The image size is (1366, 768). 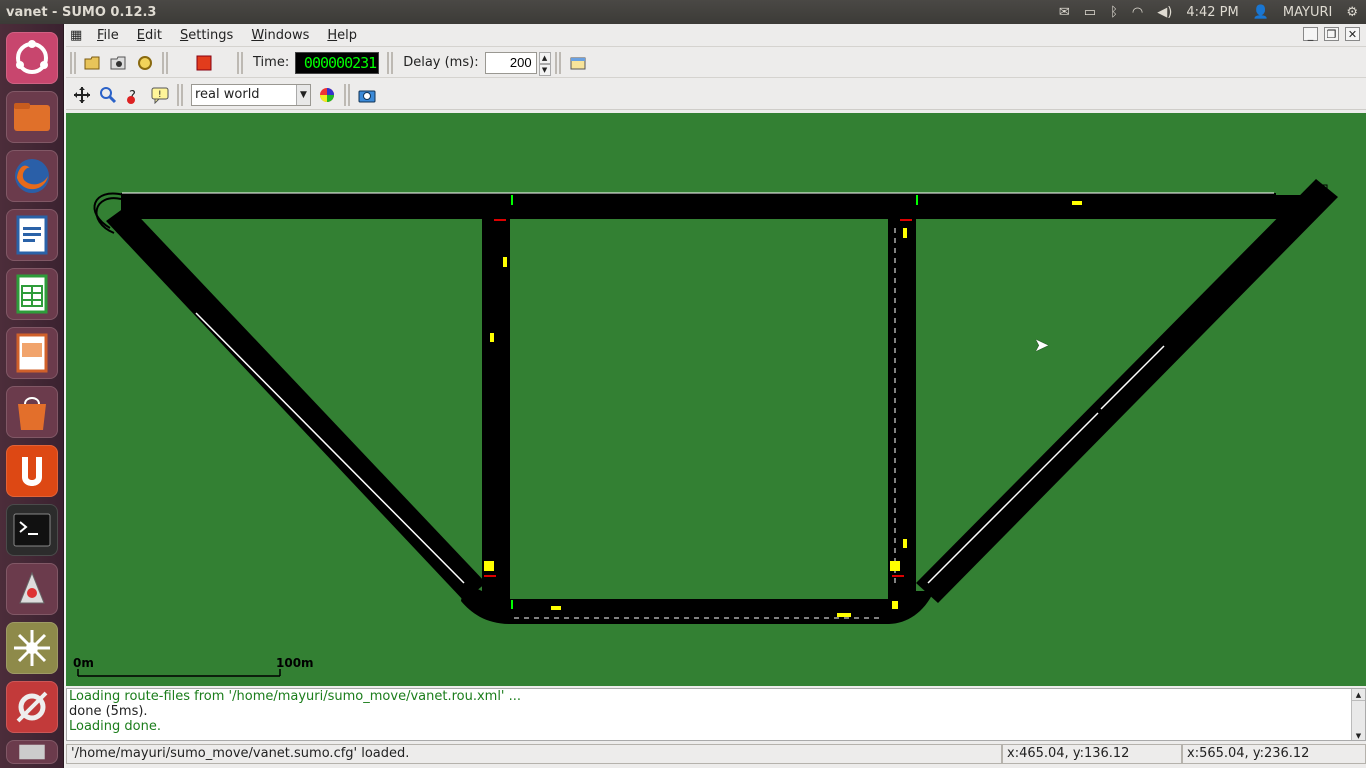 What do you see at coordinates (204, 63) in the screenshot?
I see `stop-simulation-icon` at bounding box center [204, 63].